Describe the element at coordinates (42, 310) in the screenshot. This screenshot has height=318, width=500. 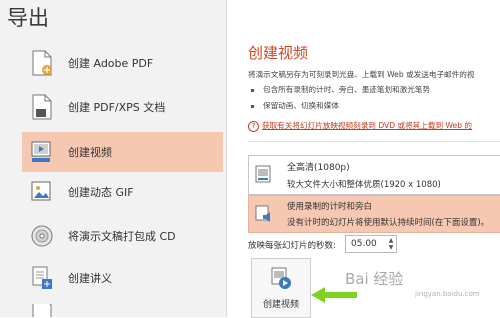
I see `file-type-icon` at that location.